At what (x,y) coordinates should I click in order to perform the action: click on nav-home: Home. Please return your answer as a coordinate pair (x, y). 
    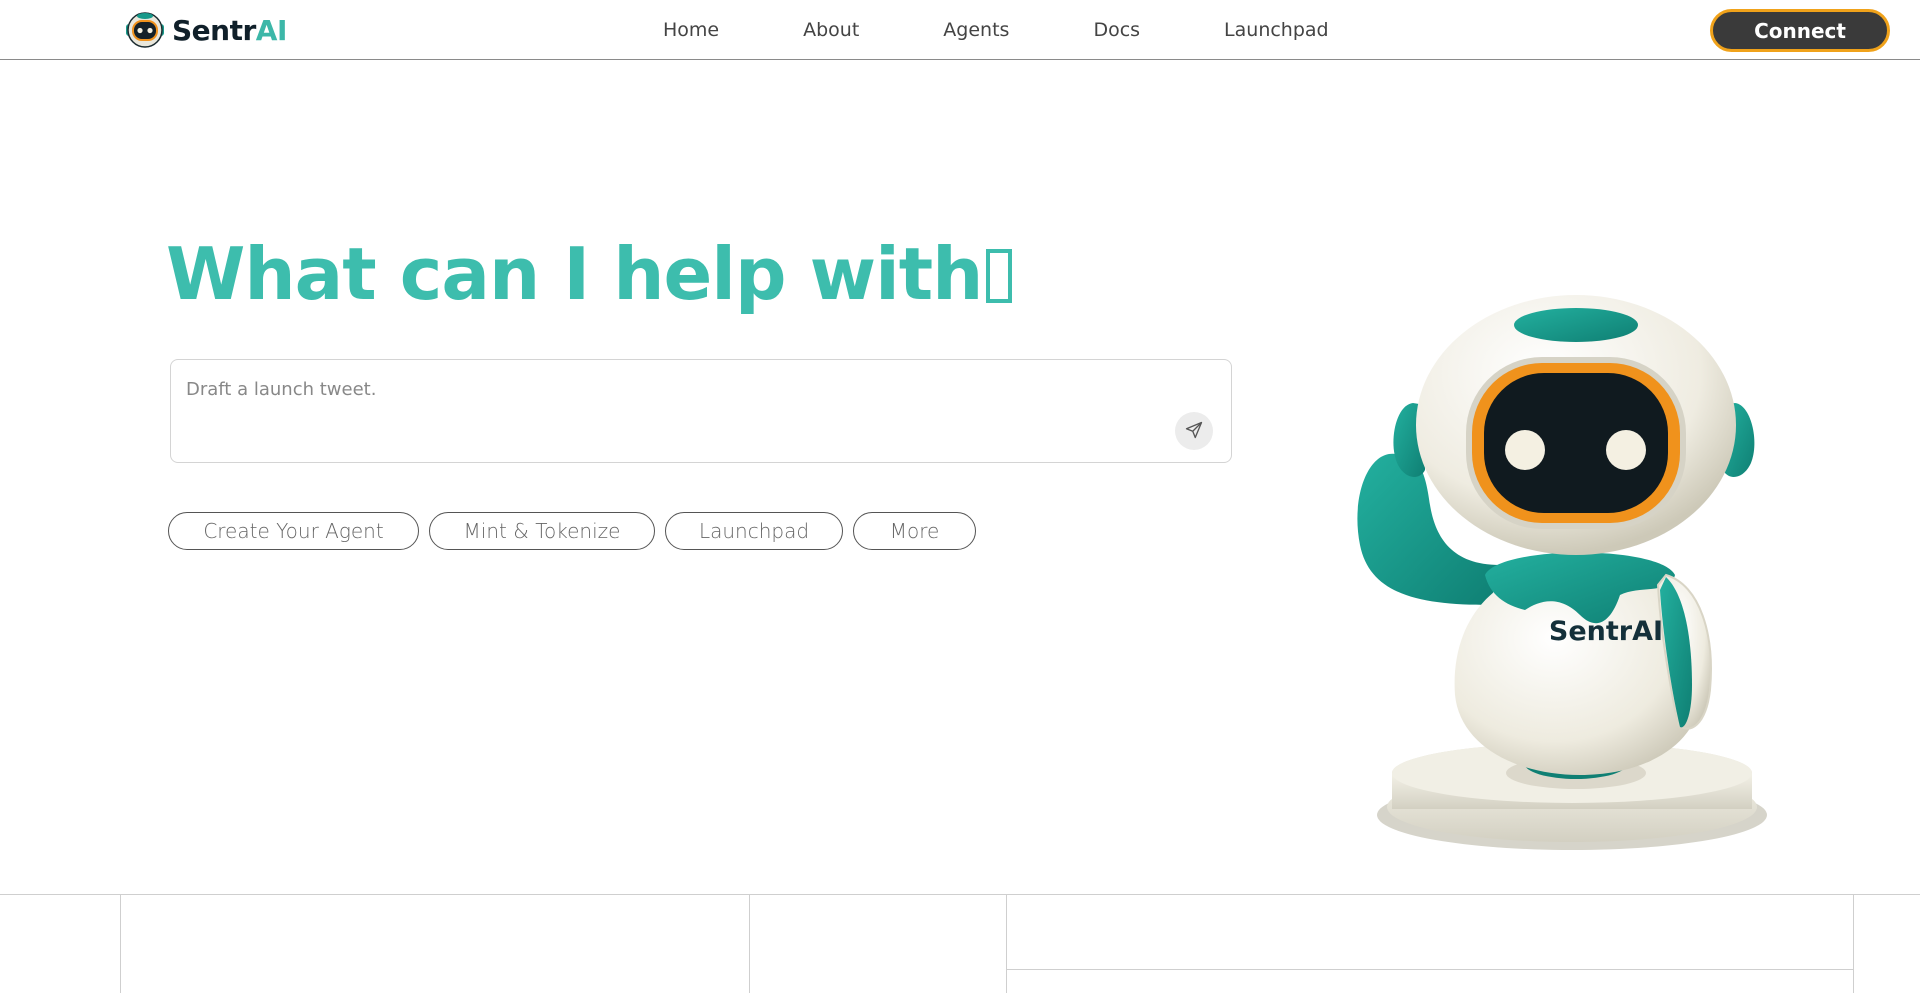
    Looking at the image, I should click on (691, 30).